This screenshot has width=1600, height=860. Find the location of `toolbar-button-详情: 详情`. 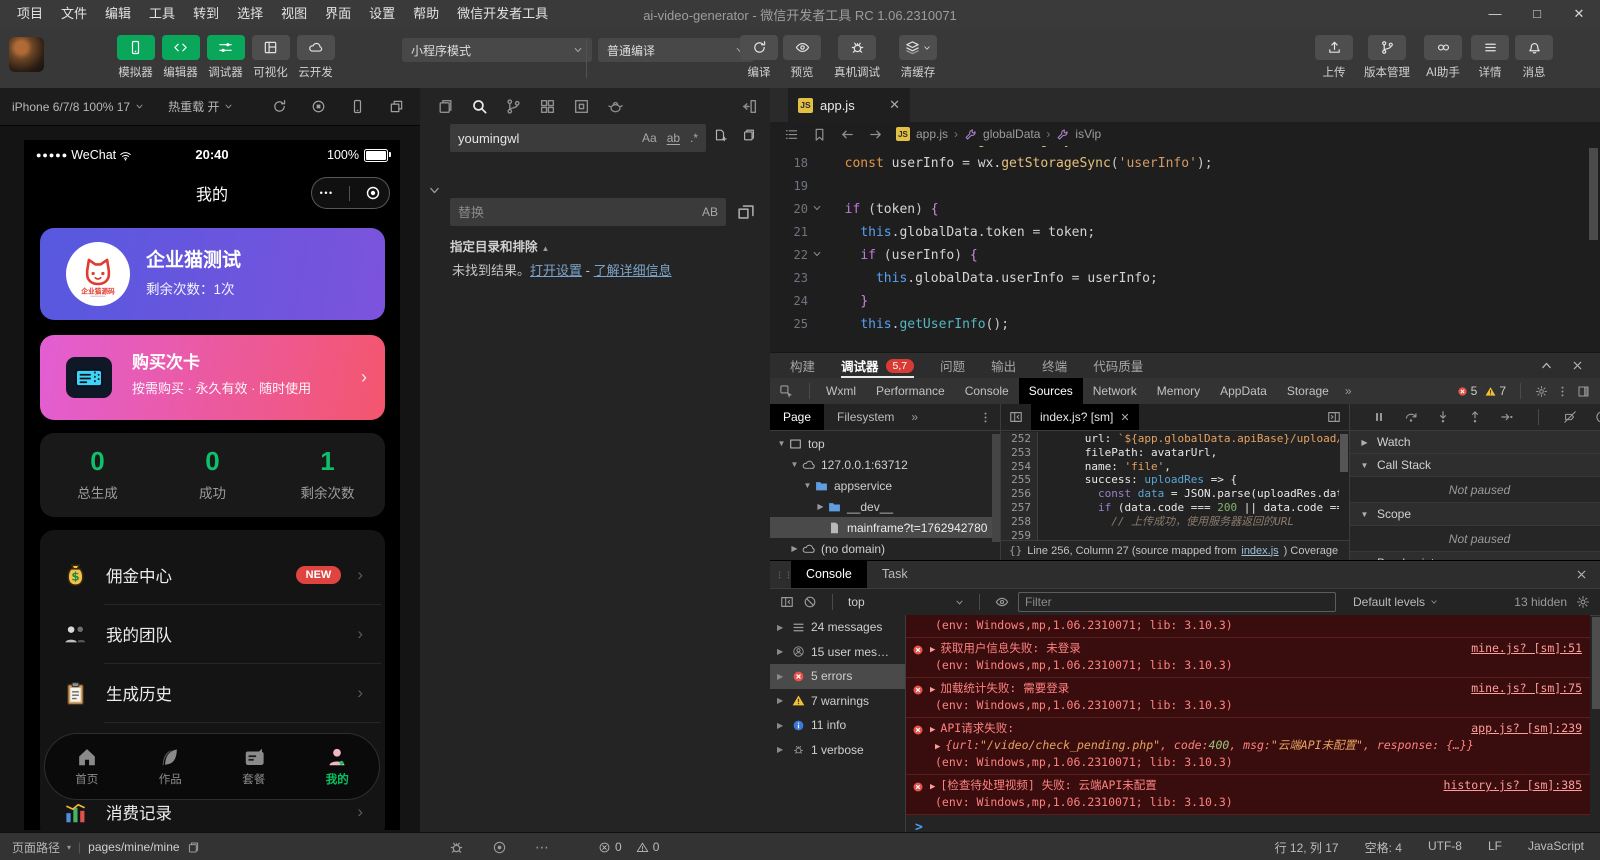

toolbar-button-详情: 详情 is located at coordinates (1490, 57).